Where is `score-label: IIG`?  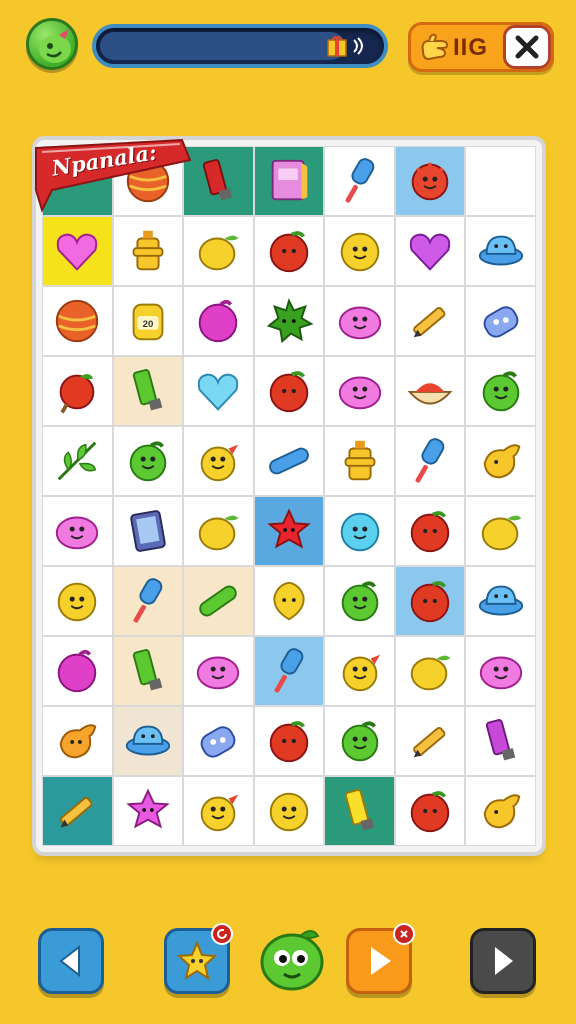
score-label: IIG is located at coordinates (471, 47).